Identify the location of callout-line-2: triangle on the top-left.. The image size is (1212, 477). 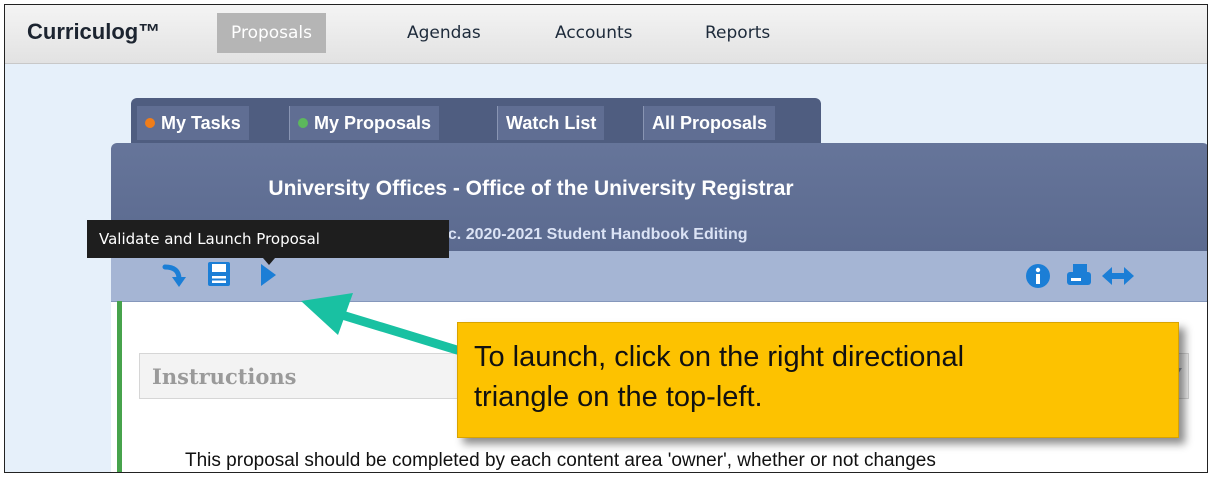
(618, 397).